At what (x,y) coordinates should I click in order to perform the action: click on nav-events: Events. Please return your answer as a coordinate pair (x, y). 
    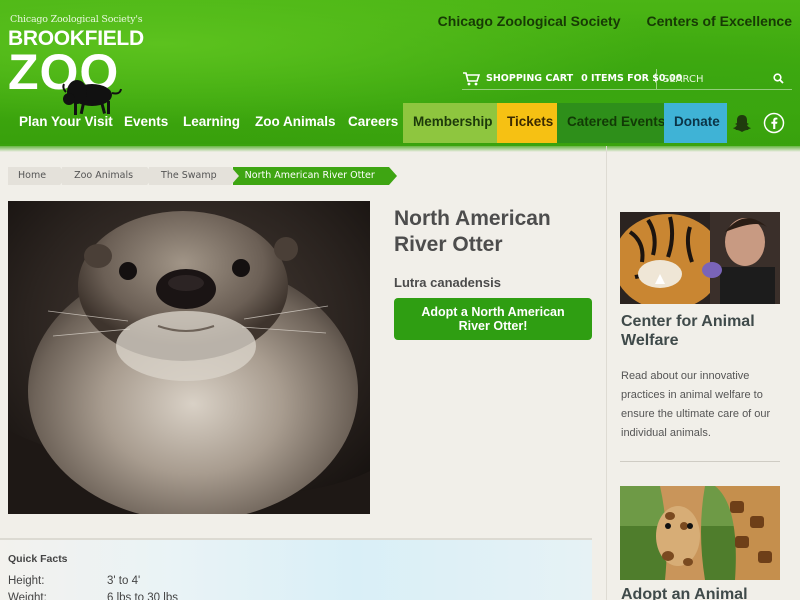
    Looking at the image, I should click on (146, 123).